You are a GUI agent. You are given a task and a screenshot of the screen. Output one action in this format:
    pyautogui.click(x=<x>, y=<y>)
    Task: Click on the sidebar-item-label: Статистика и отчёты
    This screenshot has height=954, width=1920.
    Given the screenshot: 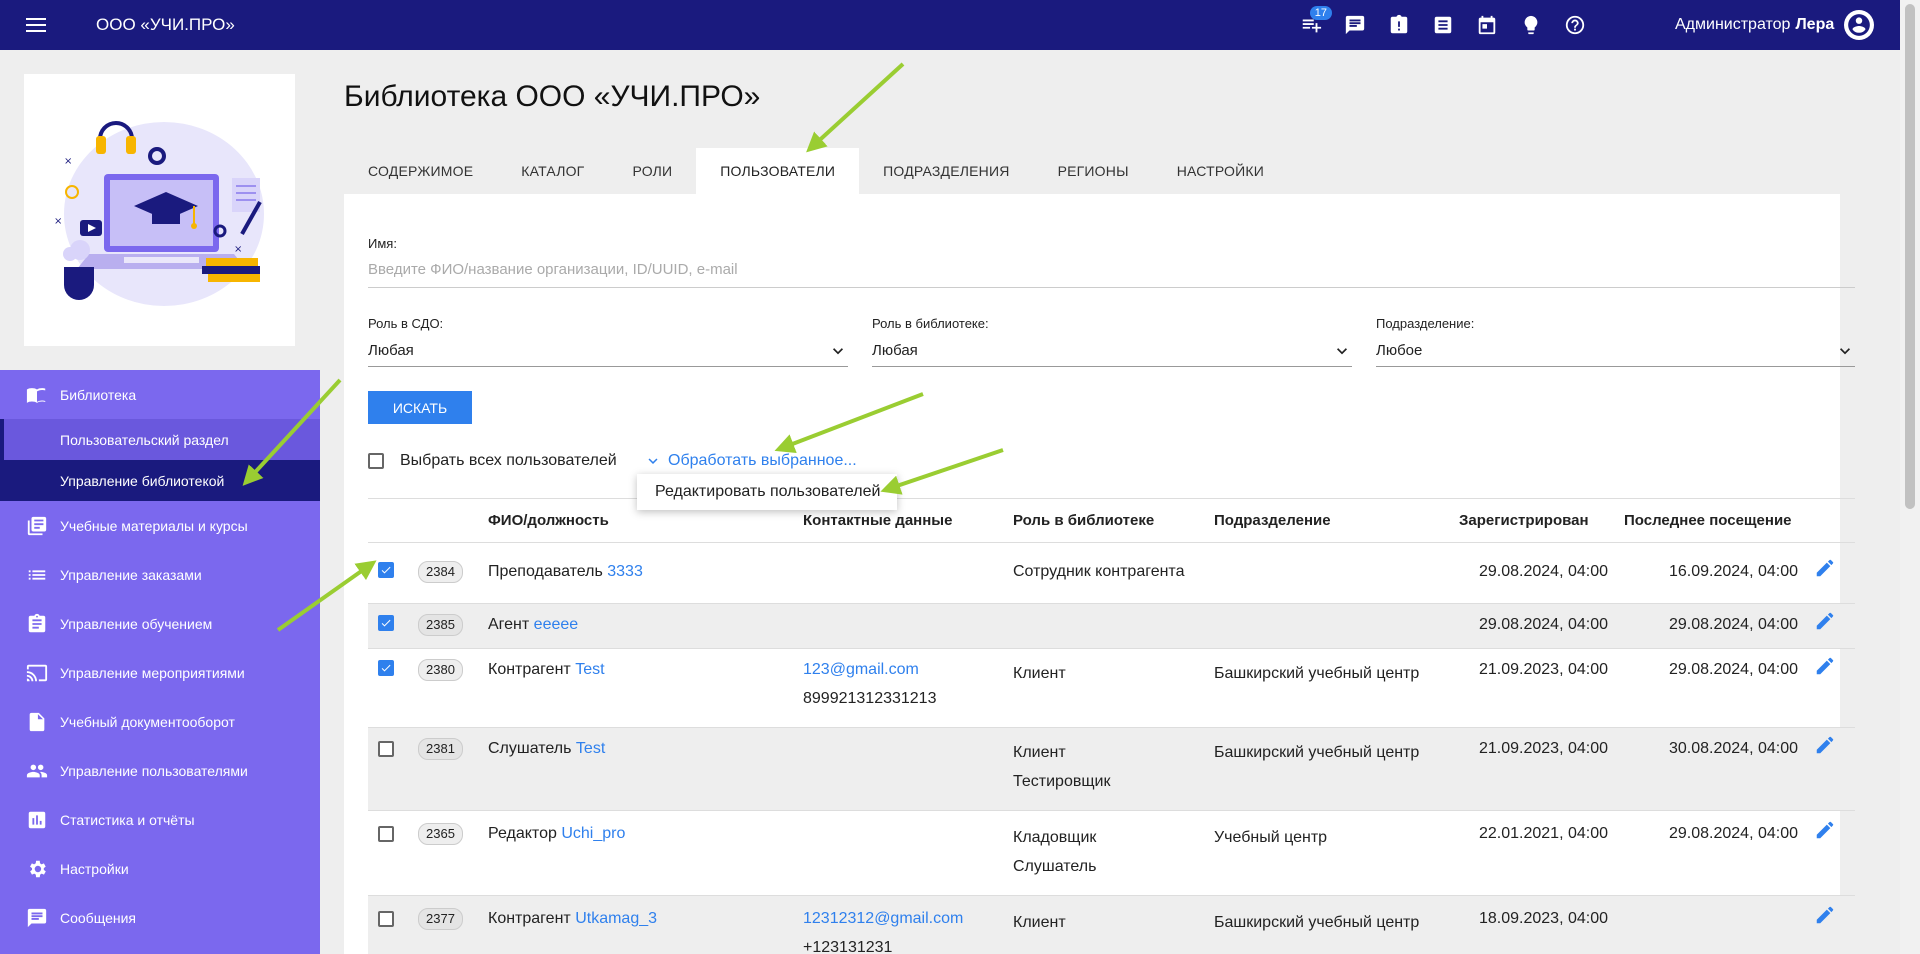 What is the action you would take?
    pyautogui.click(x=127, y=819)
    